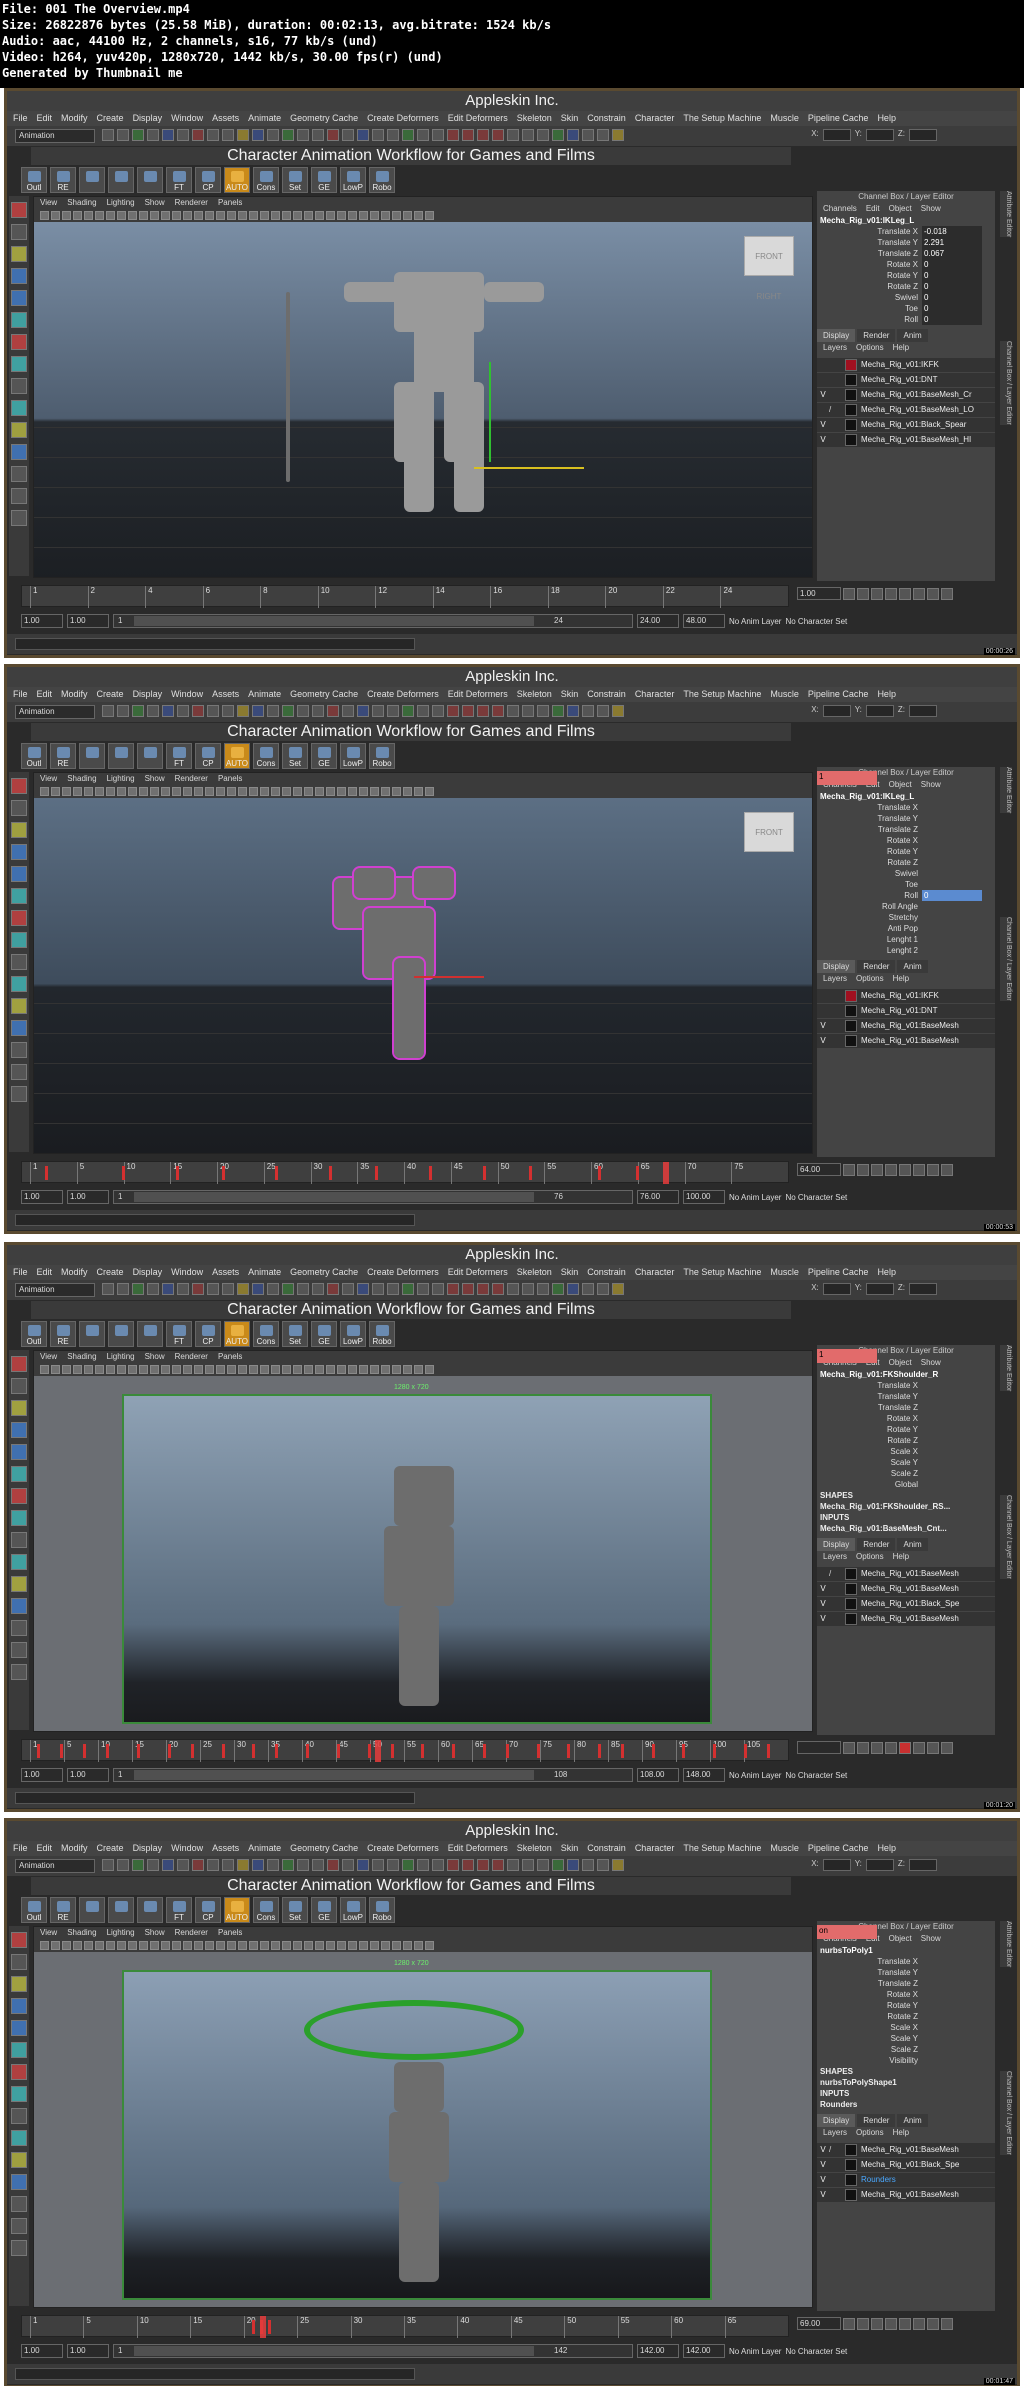  I want to click on mel-command-input, so click(215, 644).